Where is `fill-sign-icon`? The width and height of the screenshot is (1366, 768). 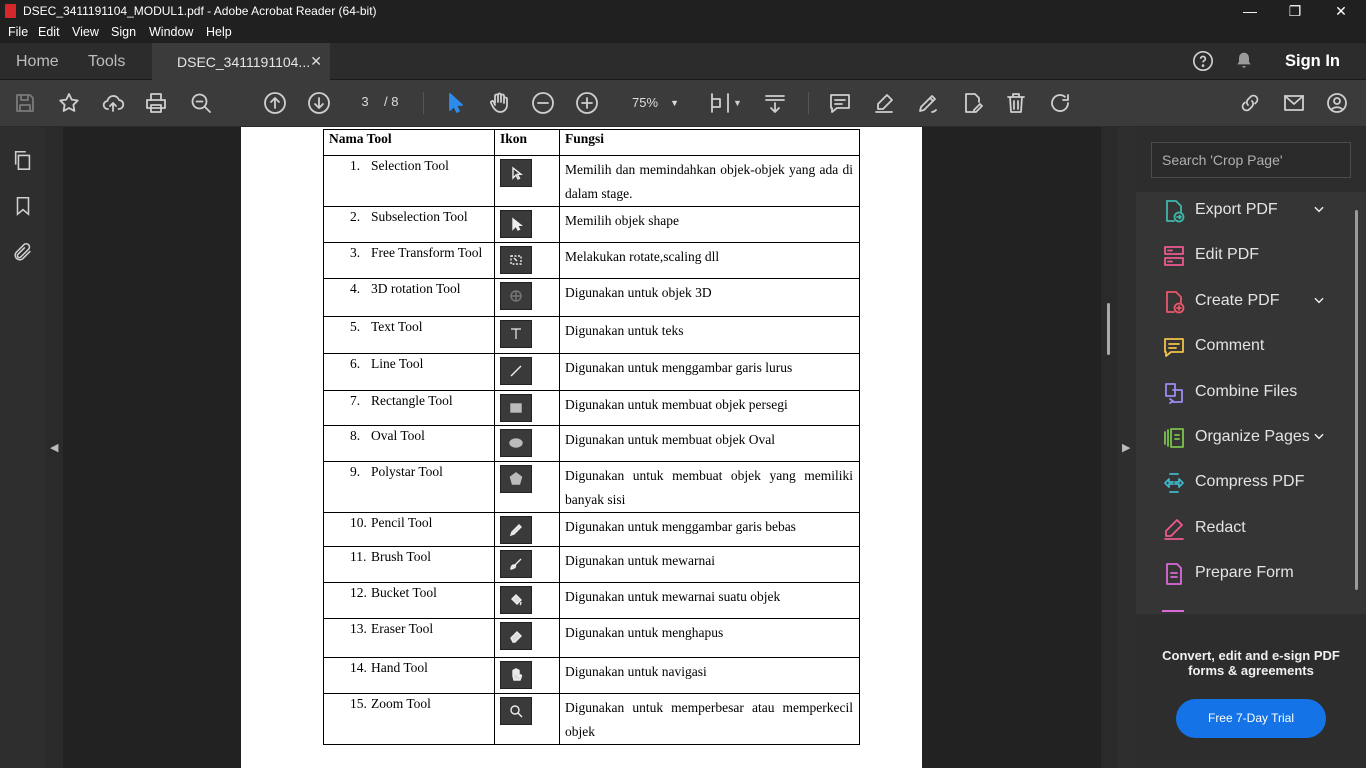 fill-sign-icon is located at coordinates (972, 103).